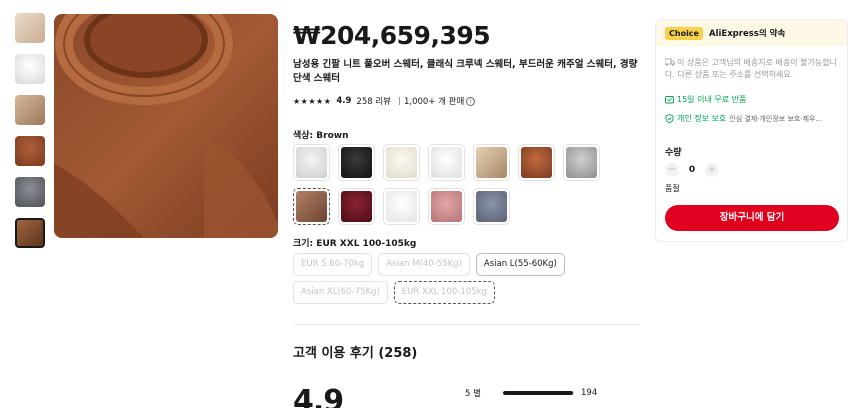 This screenshot has height=408, width=854. Describe the element at coordinates (373, 101) in the screenshot. I see `review-count: 258 리뷰` at that location.